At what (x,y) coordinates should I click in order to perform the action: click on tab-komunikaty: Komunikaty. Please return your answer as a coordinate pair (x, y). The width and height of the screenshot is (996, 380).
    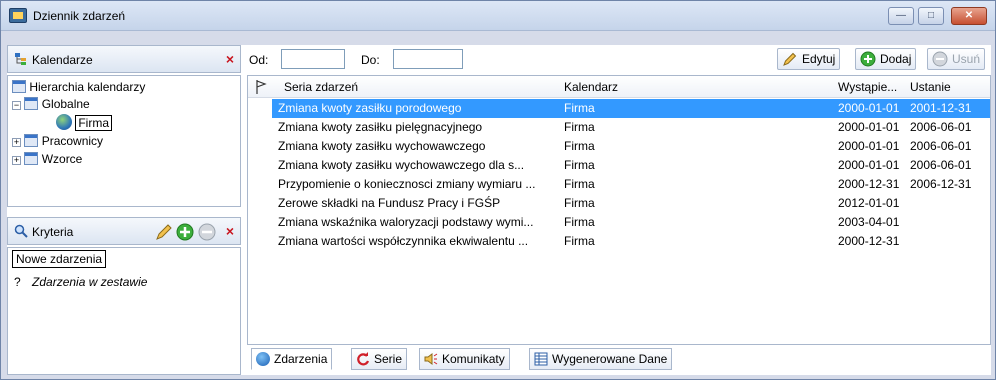
    Looking at the image, I should click on (464, 359).